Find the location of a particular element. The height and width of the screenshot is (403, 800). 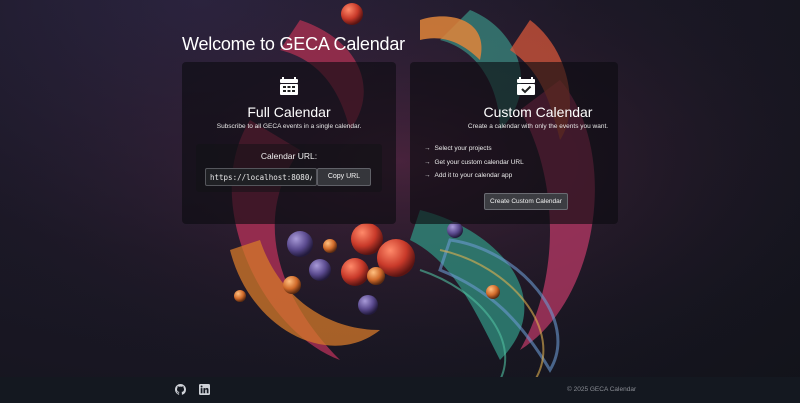

calendar-icon is located at coordinates (289, 86).